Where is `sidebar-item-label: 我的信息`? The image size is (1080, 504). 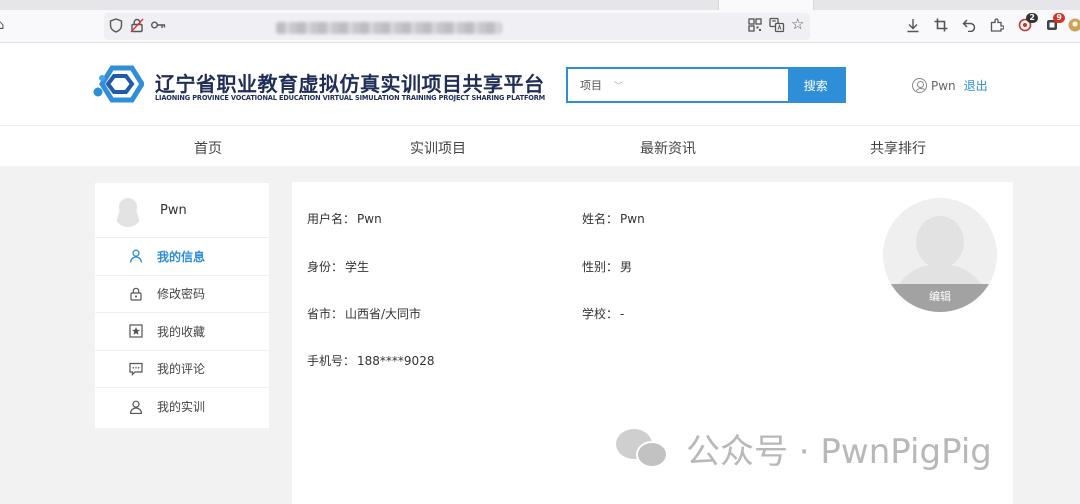 sidebar-item-label: 我的信息 is located at coordinates (181, 256).